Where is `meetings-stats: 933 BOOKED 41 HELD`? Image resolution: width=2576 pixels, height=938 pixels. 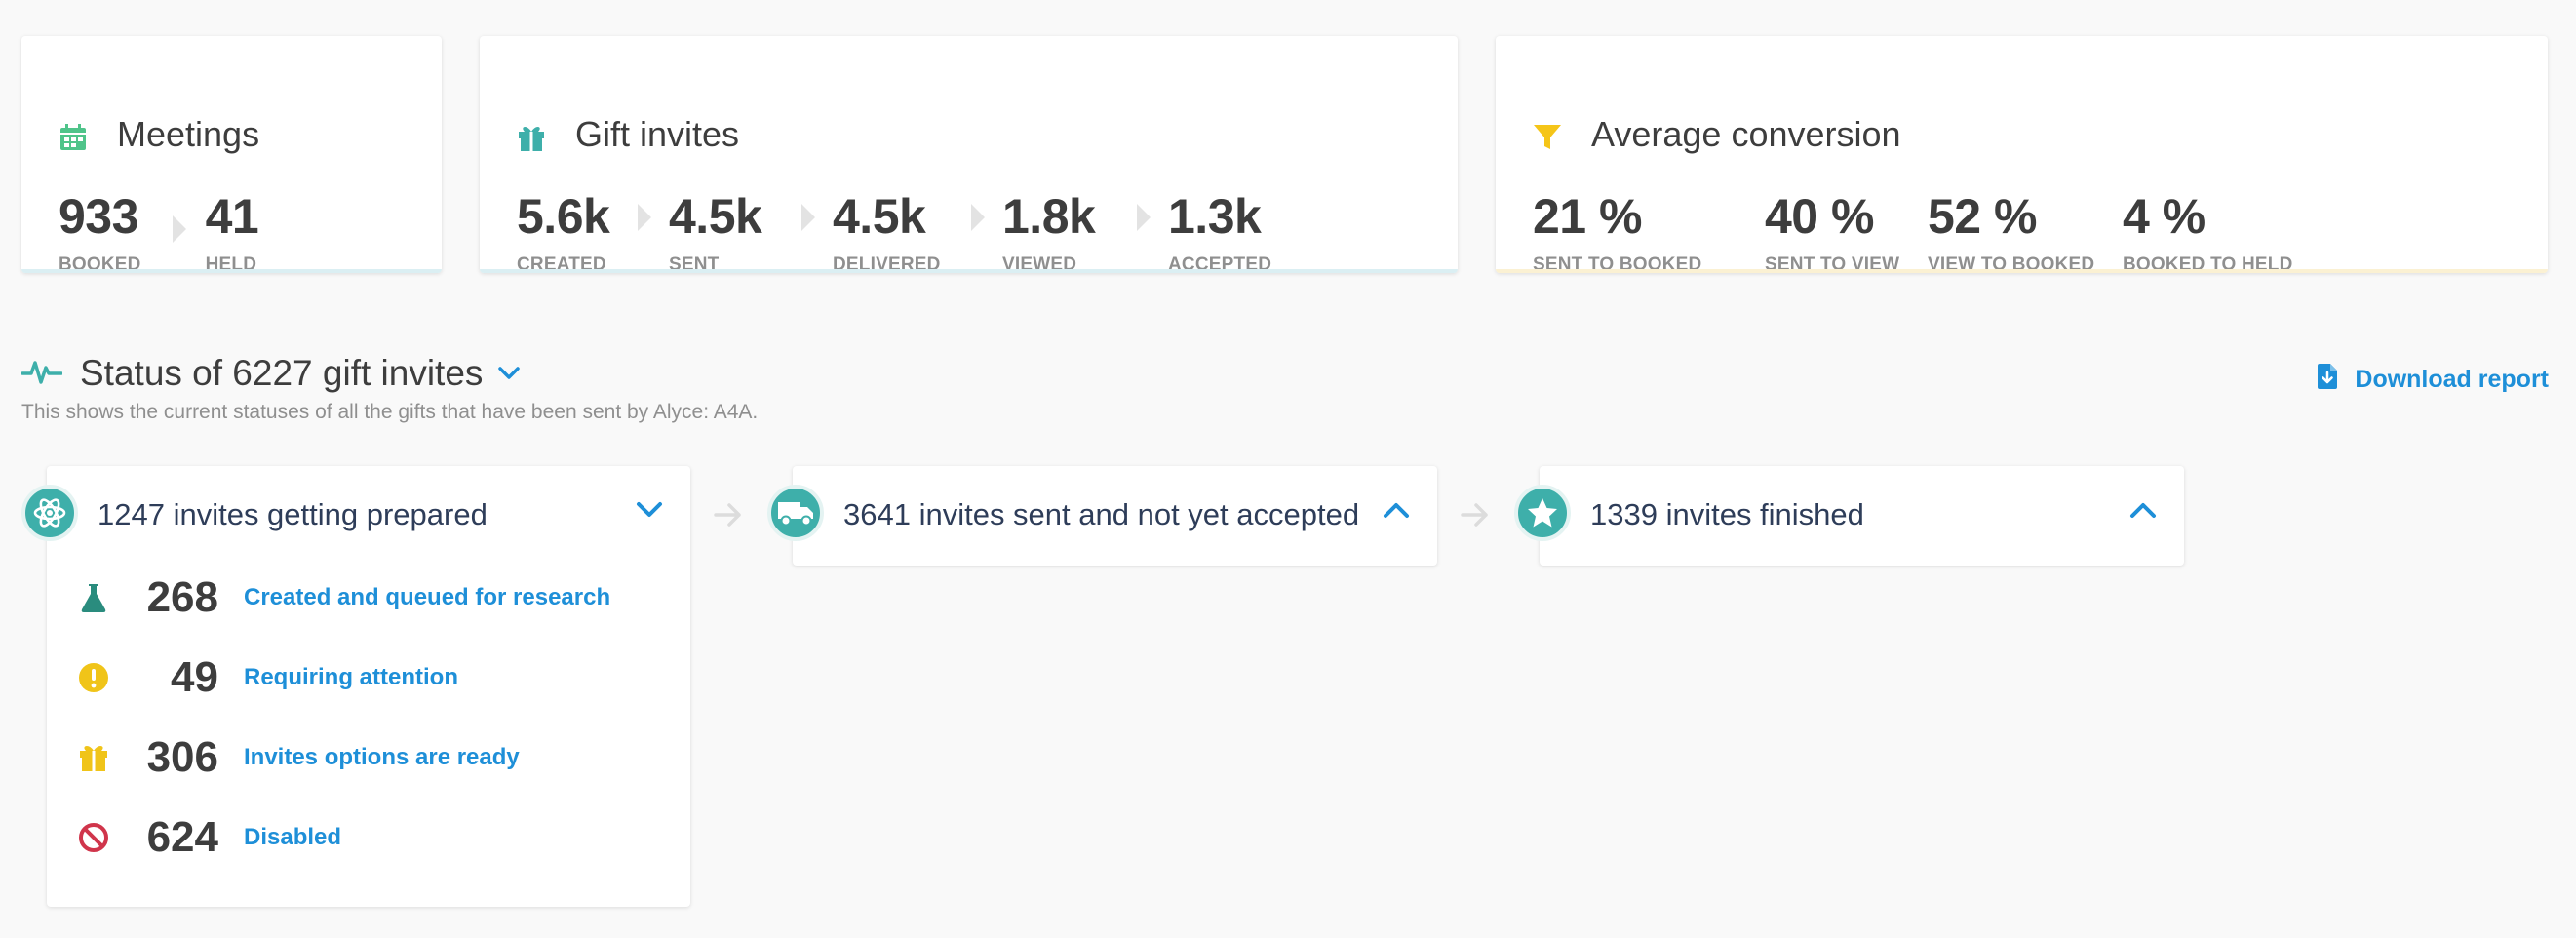
meetings-stats: 933 BOOKED 41 HELD is located at coordinates (159, 234).